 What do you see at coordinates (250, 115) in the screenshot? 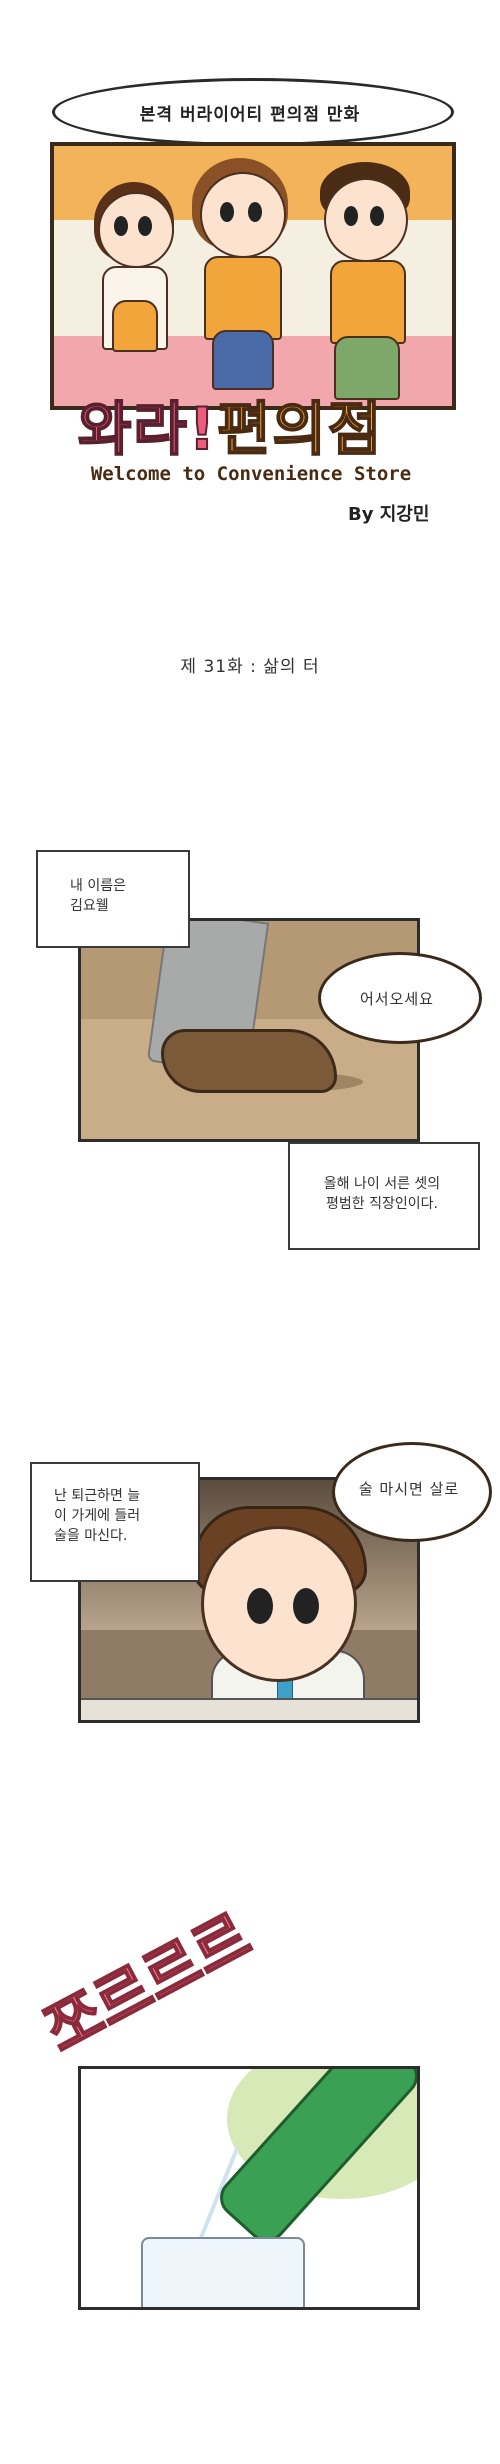
I see `tagline-text: 본격 버라이어티 편의점 만화` at bounding box center [250, 115].